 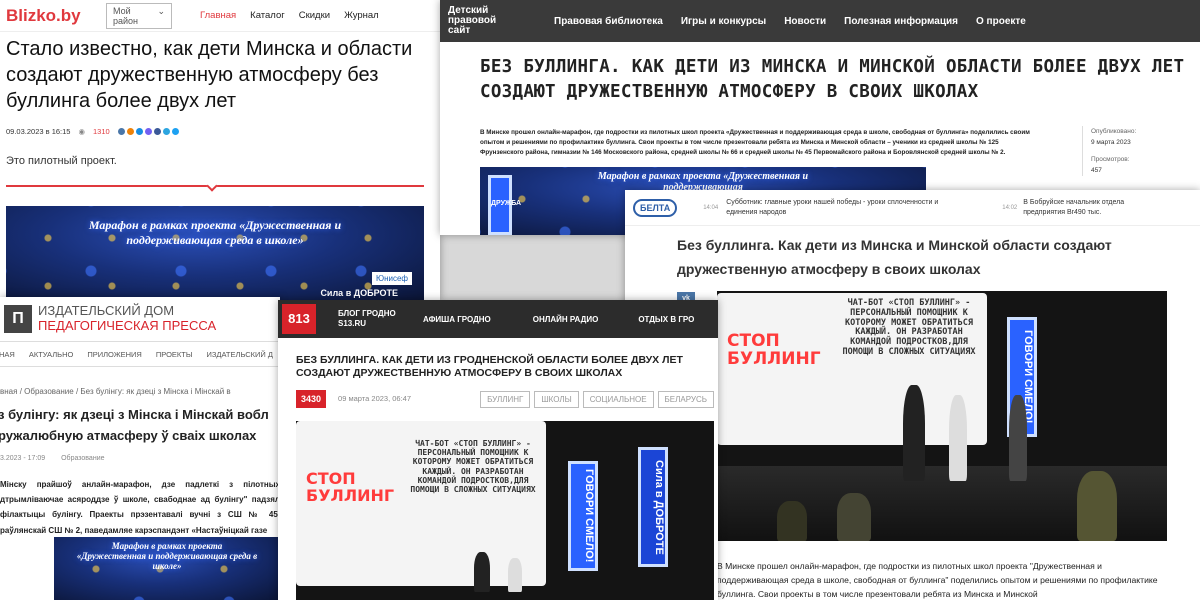 I want to click on blizko-meta: 09.03.2023 в 16:15 ◉ 1310, so click(x=92, y=131).